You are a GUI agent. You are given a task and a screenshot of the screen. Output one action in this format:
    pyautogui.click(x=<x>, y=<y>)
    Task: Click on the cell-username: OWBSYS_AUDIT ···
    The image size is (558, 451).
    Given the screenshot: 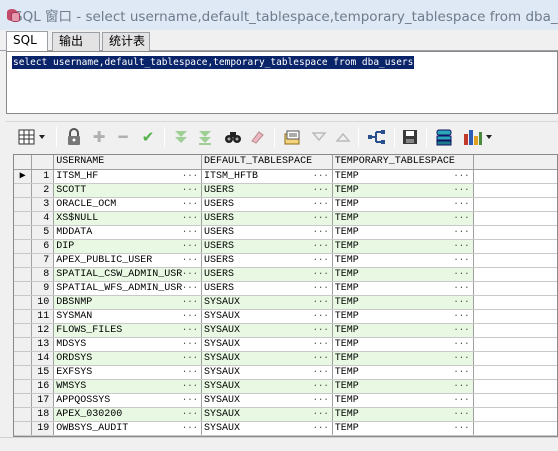 What is the action you would take?
    pyautogui.click(x=128, y=428)
    